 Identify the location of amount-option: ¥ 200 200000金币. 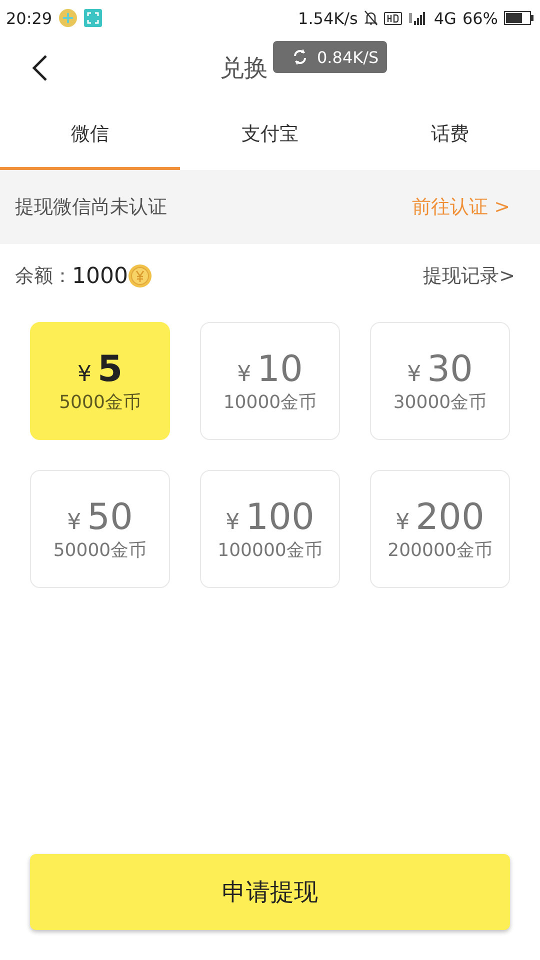
(440, 529).